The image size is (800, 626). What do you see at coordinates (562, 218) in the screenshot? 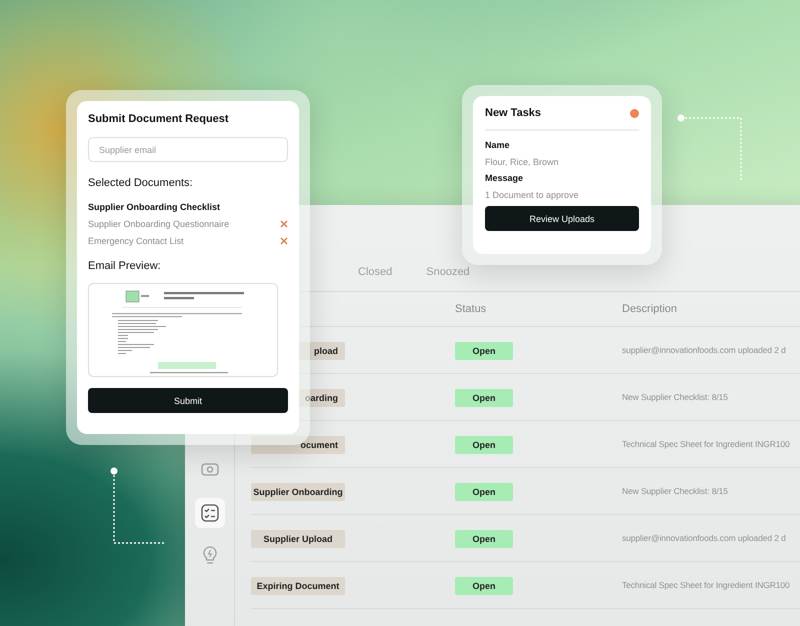
I see `review-uploads-button: Review Uploads` at bounding box center [562, 218].